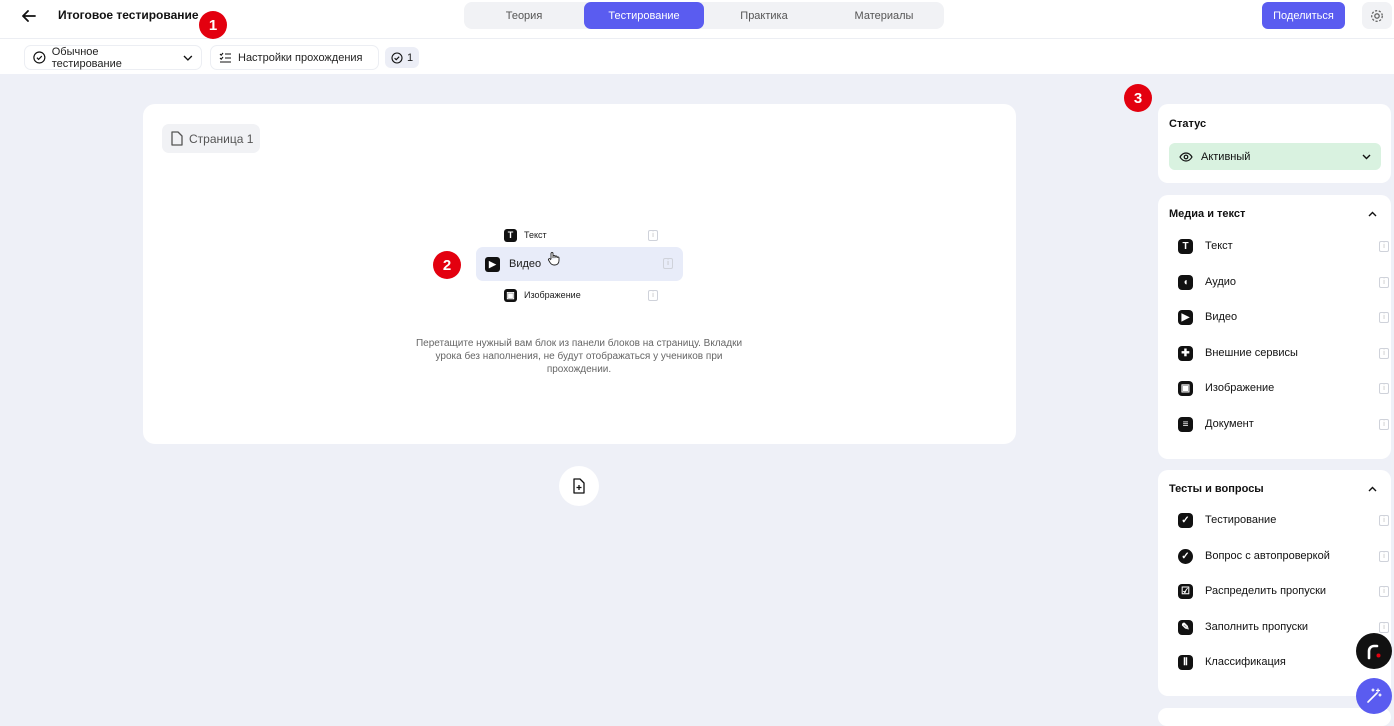 The width and height of the screenshot is (1394, 726). I want to click on ai-assistant-button, so click(1374, 696).